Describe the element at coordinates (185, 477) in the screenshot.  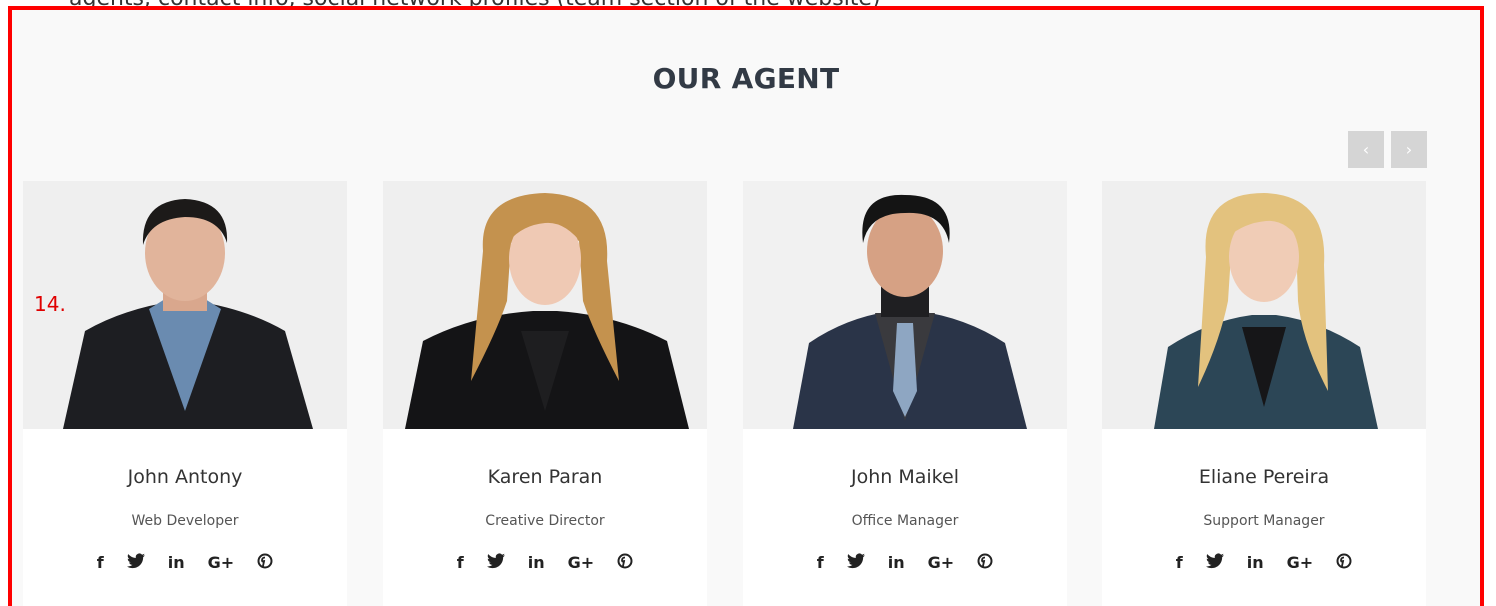
I see `agent-name: John Antony` at that location.